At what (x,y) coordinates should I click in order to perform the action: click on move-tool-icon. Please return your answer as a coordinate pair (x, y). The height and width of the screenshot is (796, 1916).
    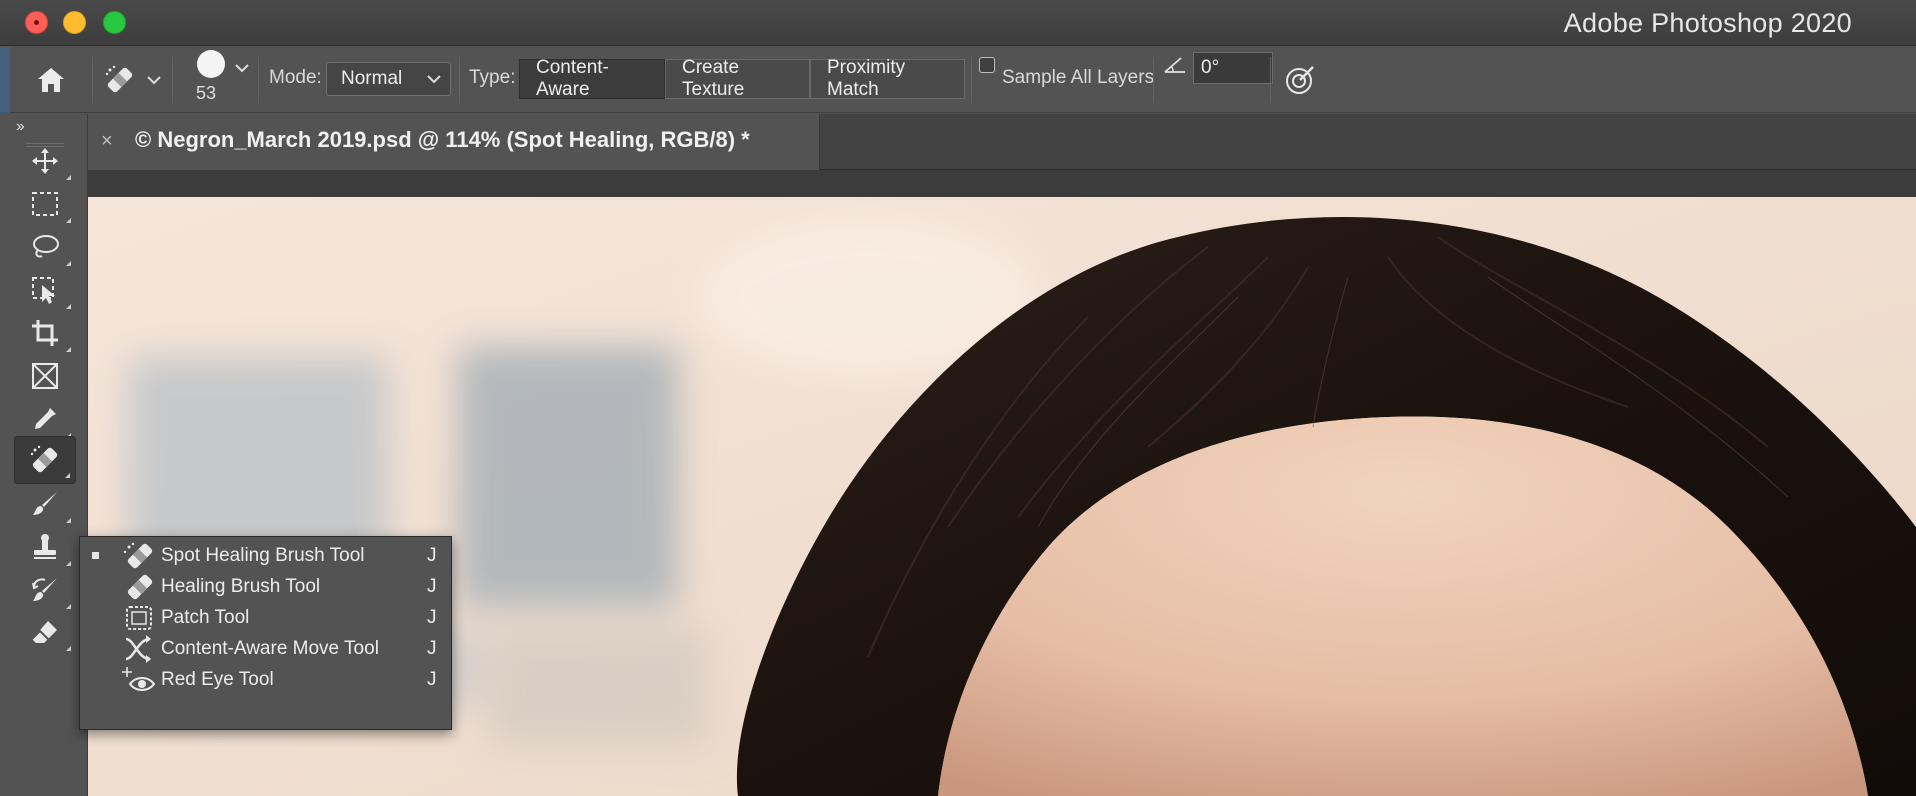
    Looking at the image, I should click on (45, 161).